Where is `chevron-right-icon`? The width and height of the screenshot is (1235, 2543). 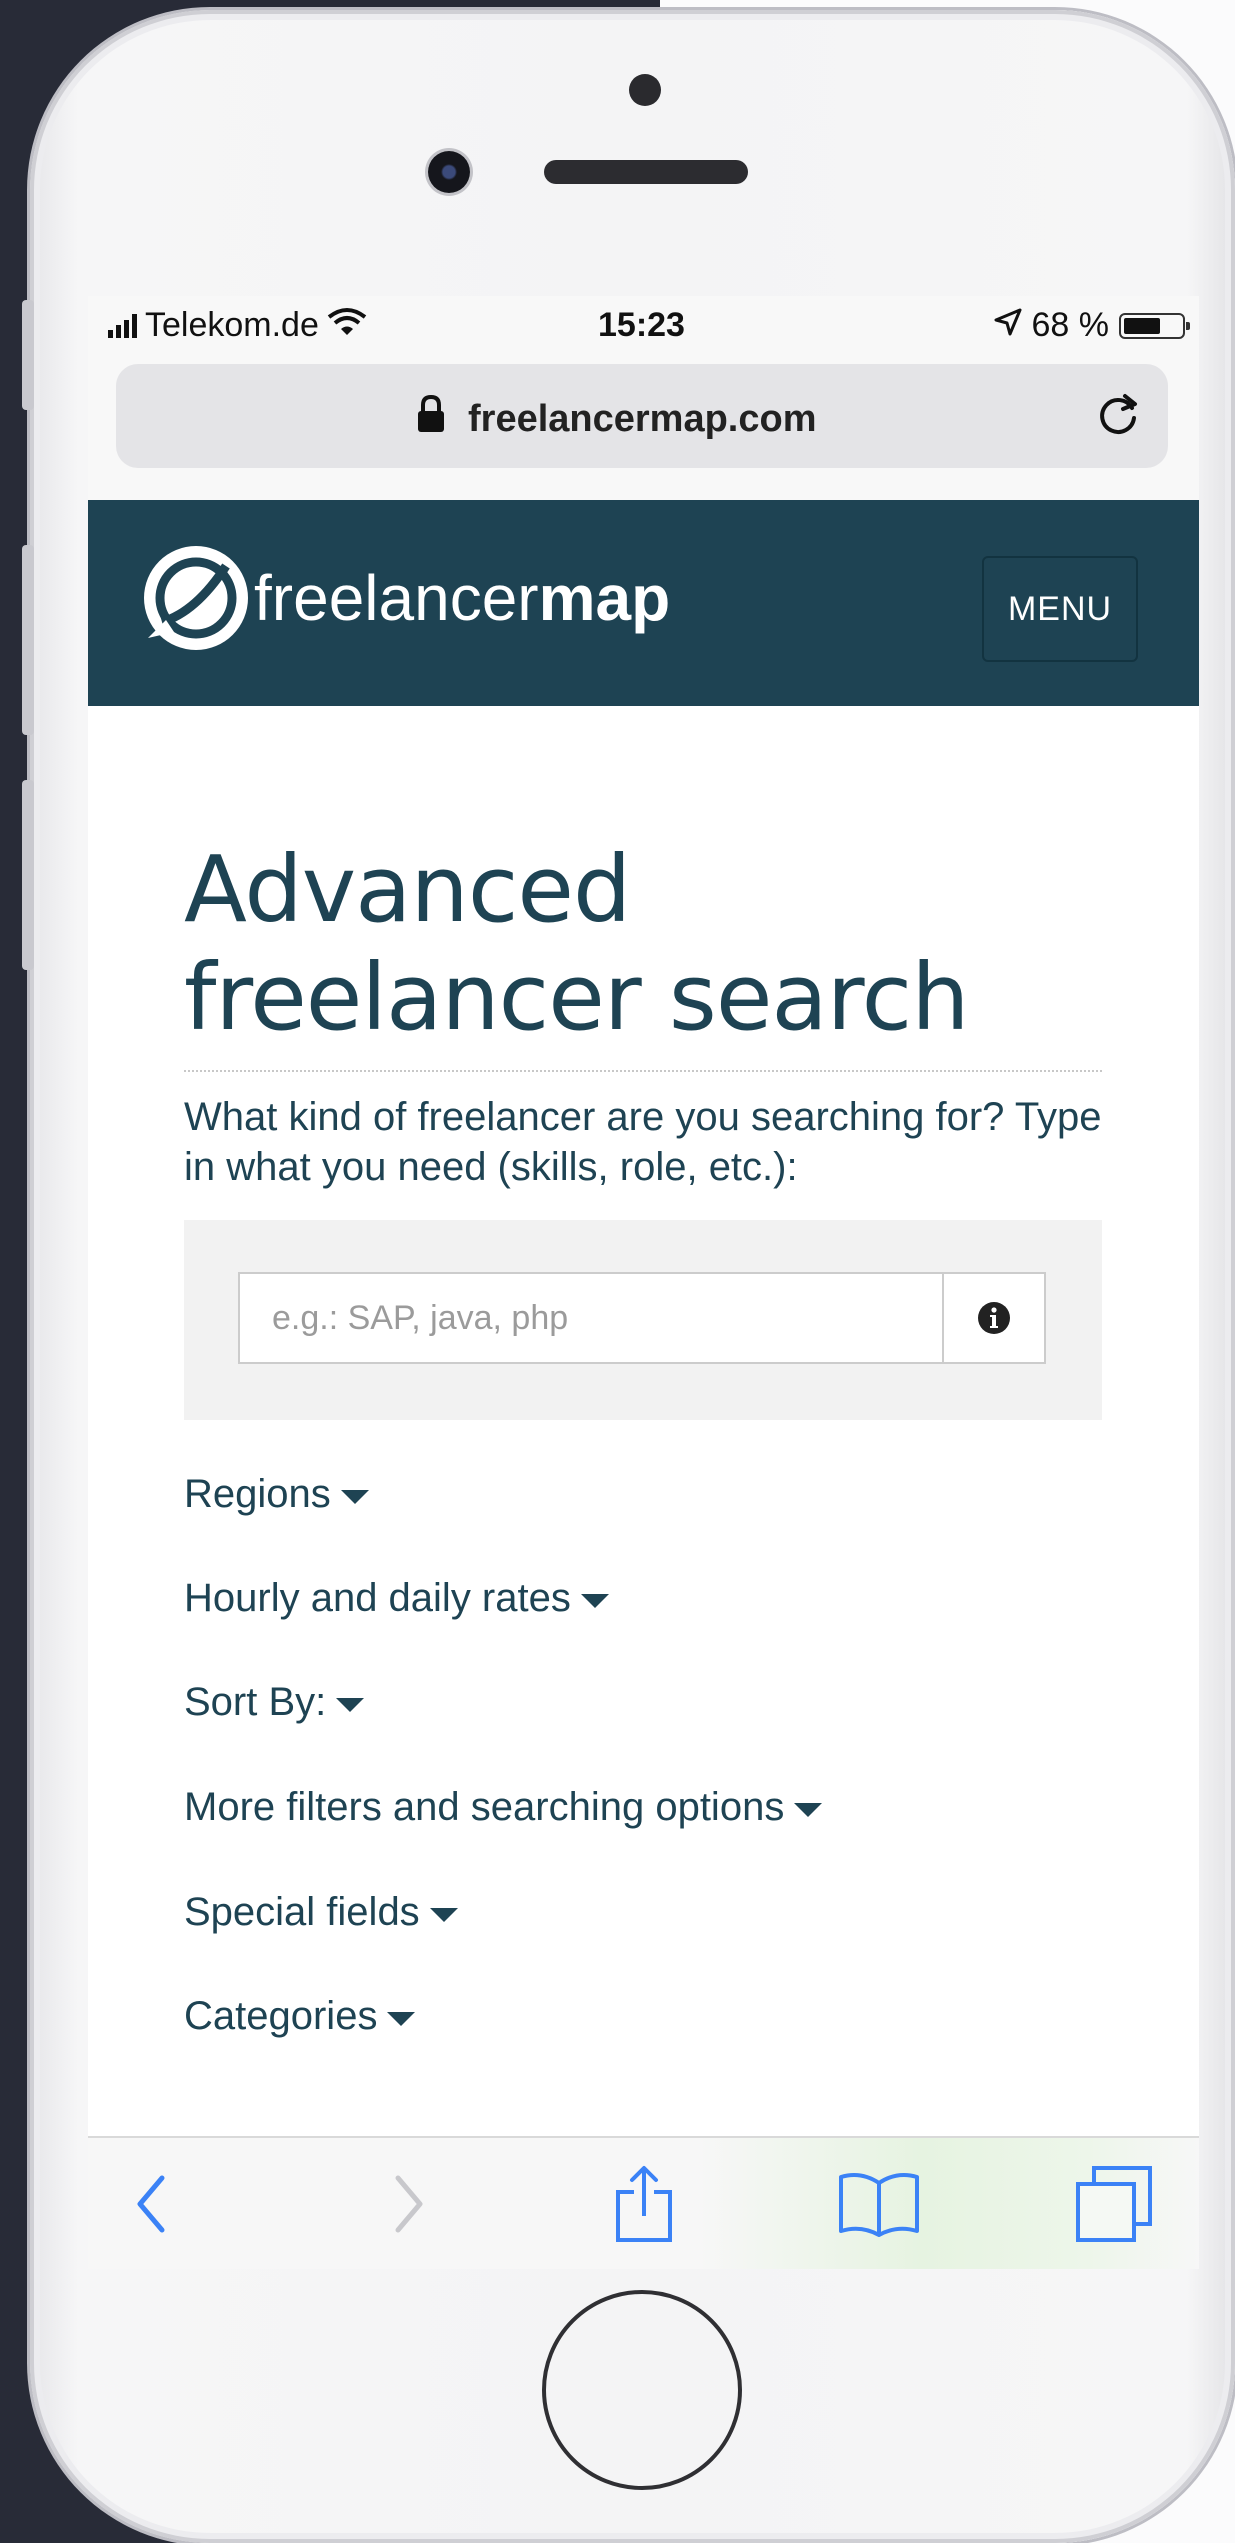 chevron-right-icon is located at coordinates (409, 2204).